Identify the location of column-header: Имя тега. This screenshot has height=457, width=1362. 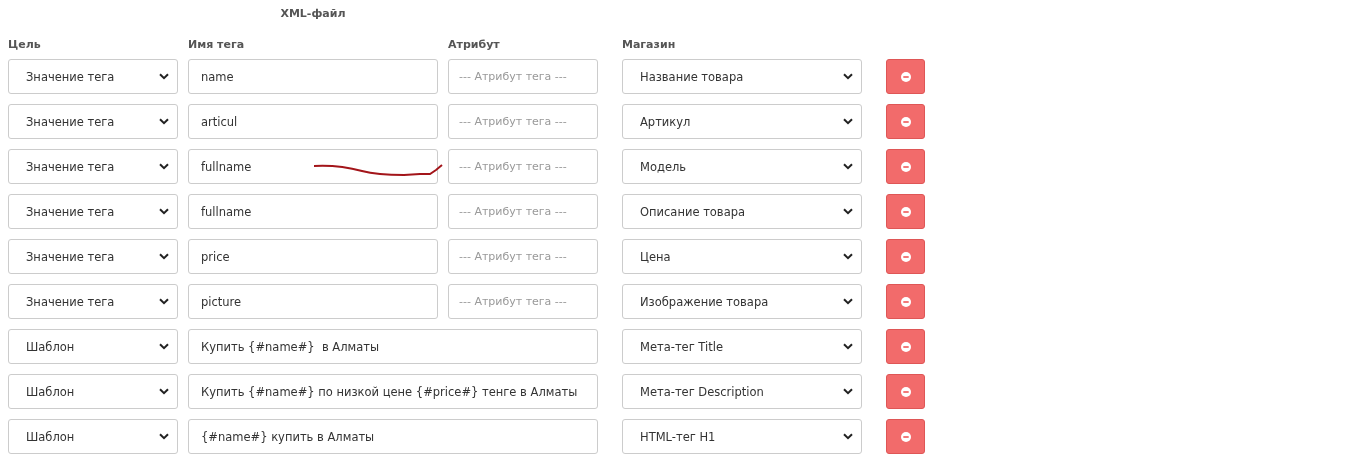
(217, 44).